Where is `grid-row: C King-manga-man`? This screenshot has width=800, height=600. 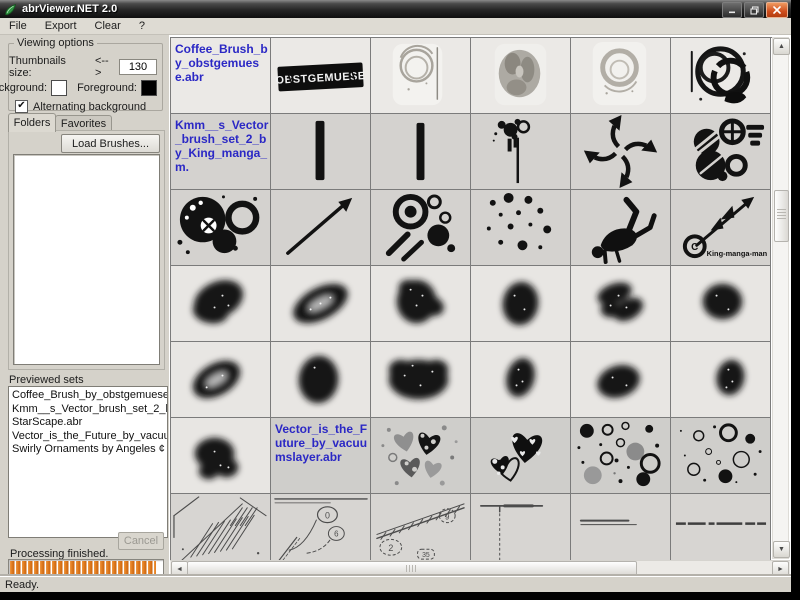 grid-row: C King-manga-man is located at coordinates (472, 228).